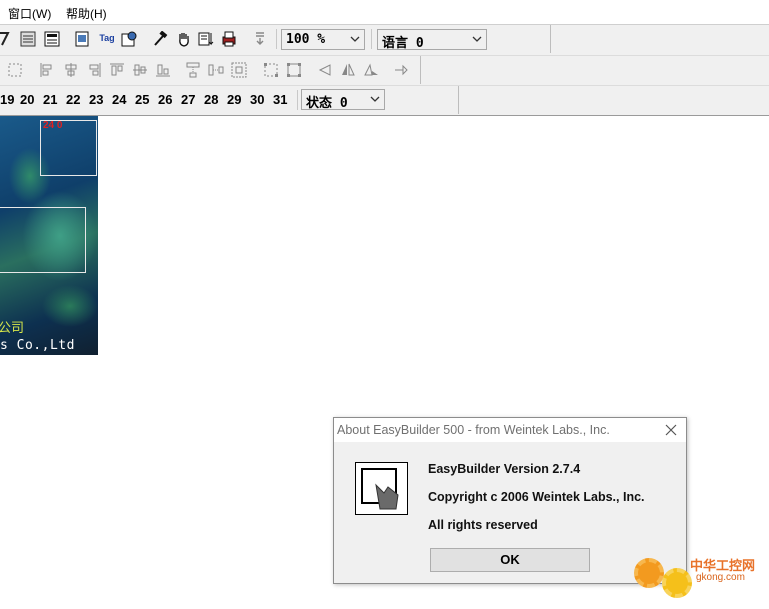  What do you see at coordinates (720, 577) in the screenshot?
I see `watermark-en-text: gkong.com` at bounding box center [720, 577].